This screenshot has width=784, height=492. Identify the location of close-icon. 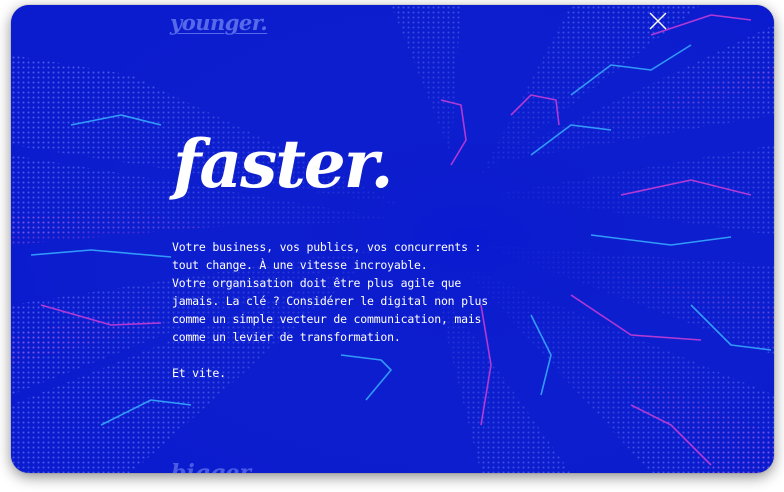
(658, 21).